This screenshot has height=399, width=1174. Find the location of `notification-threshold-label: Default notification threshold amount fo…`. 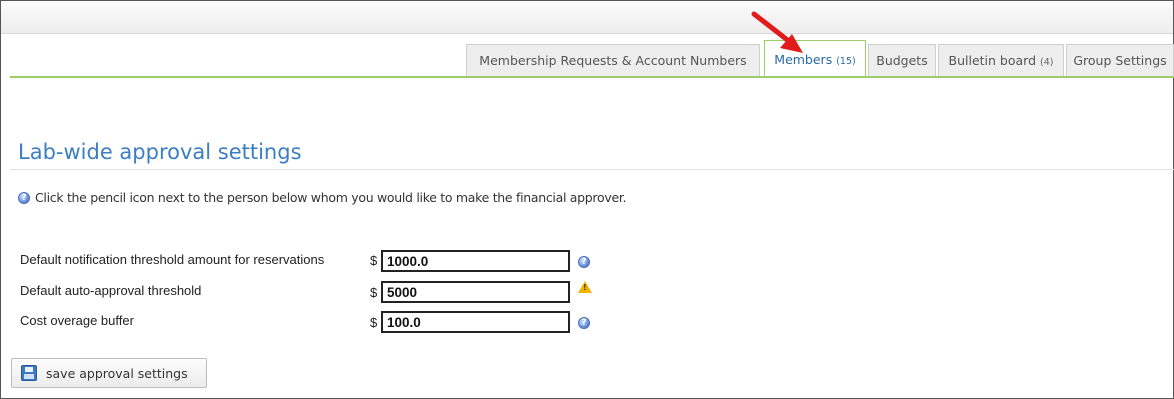

notification-threshold-label: Default notification threshold amount fo… is located at coordinates (172, 259).